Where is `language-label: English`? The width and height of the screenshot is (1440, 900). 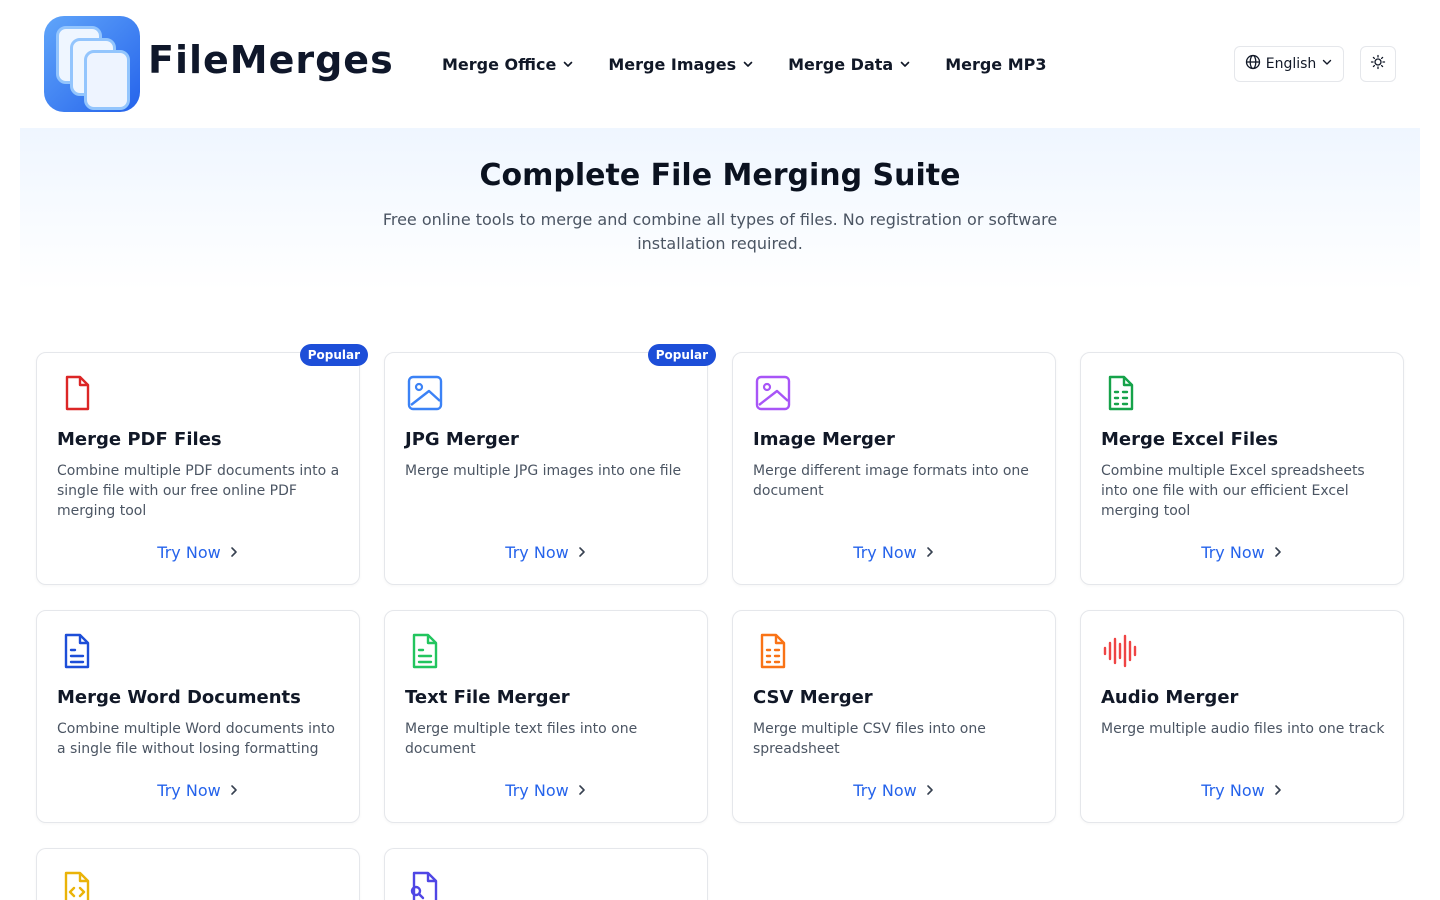
language-label: English is located at coordinates (1291, 64).